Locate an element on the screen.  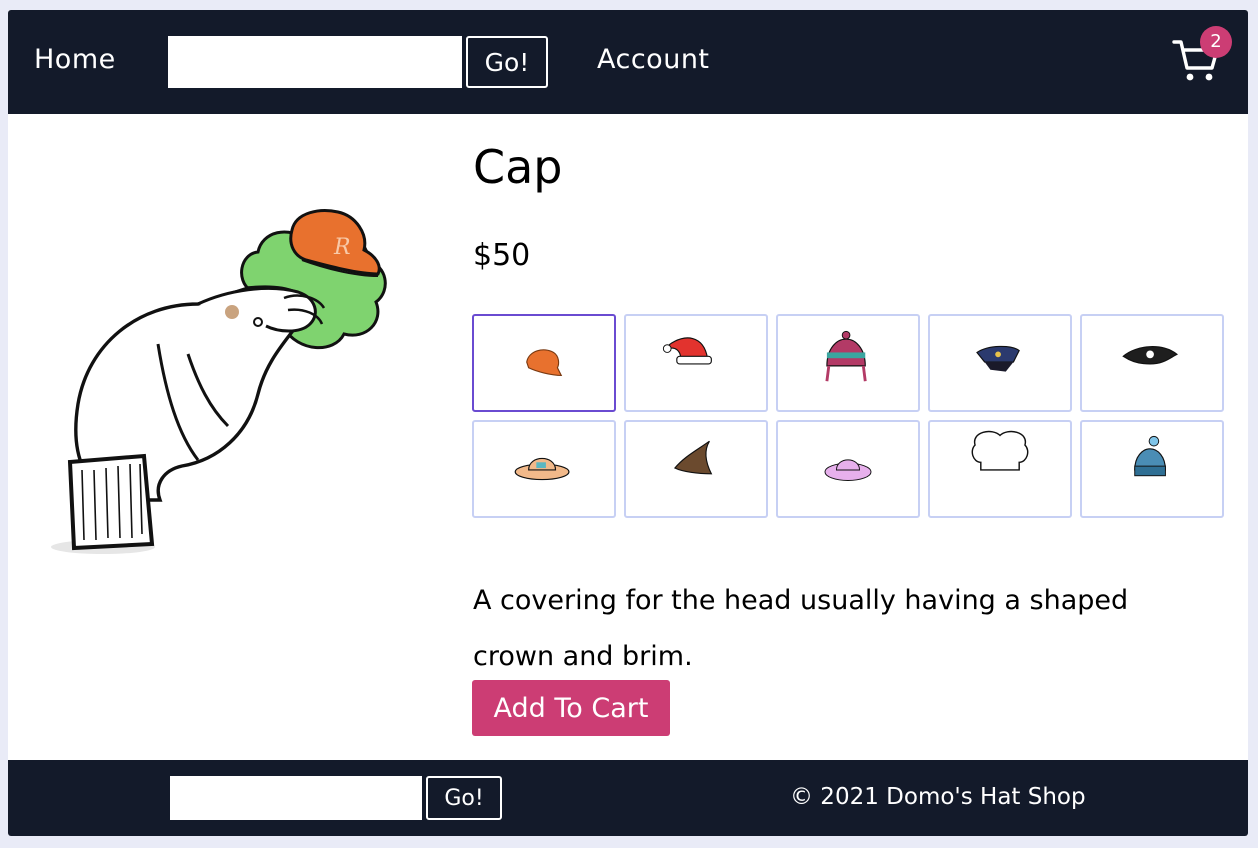
chef-hat-icon is located at coordinates (1000, 450).